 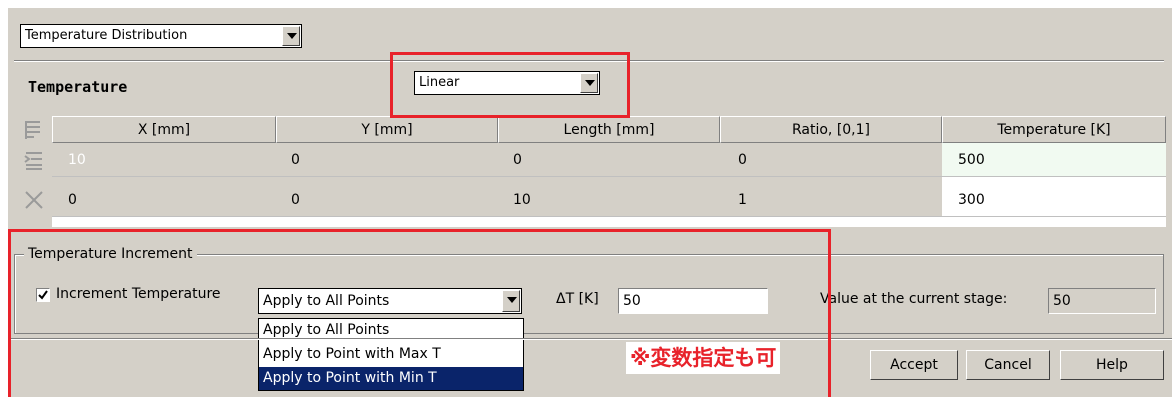 I want to click on table-empty-area, so click(x=609, y=222).